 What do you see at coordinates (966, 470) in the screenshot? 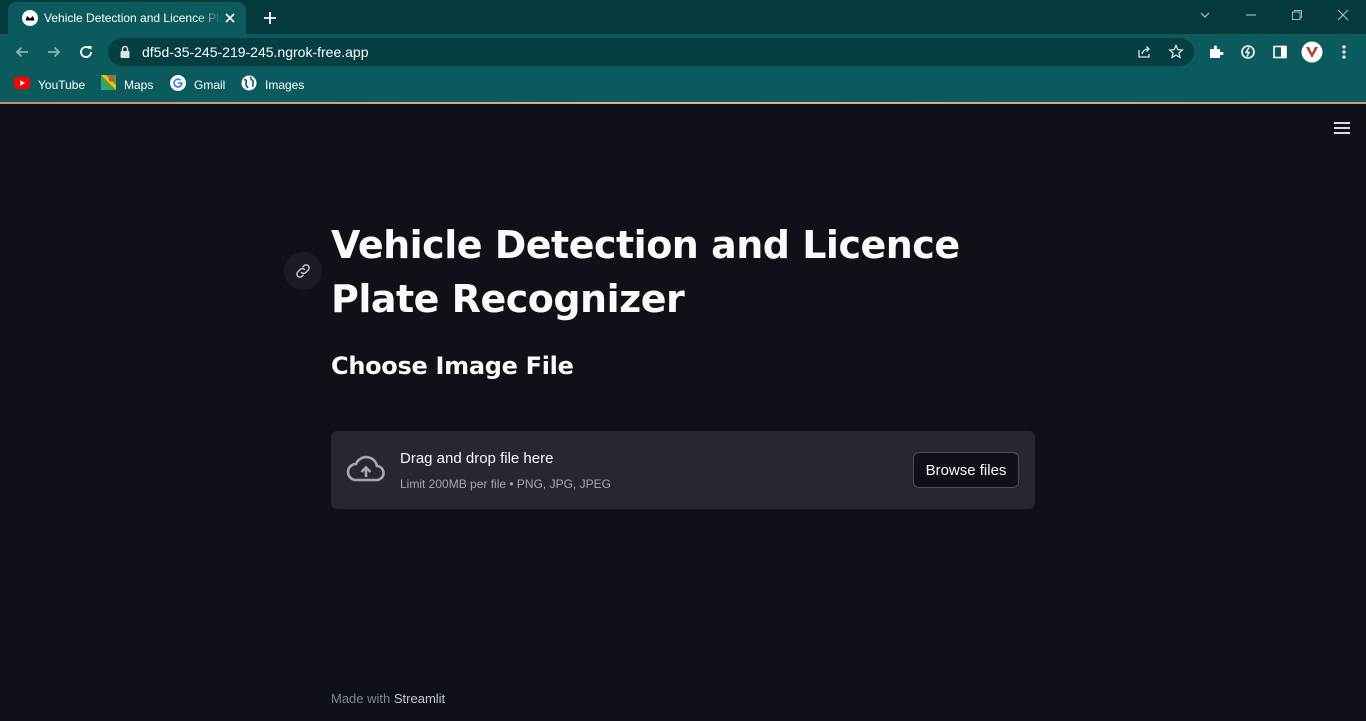
I see `browse-files-button: Browse files` at bounding box center [966, 470].